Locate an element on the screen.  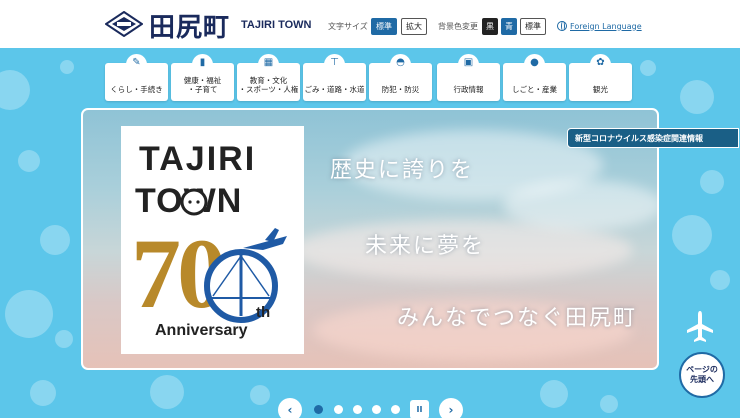
airplane-icon is located at coordinates (700, 326).